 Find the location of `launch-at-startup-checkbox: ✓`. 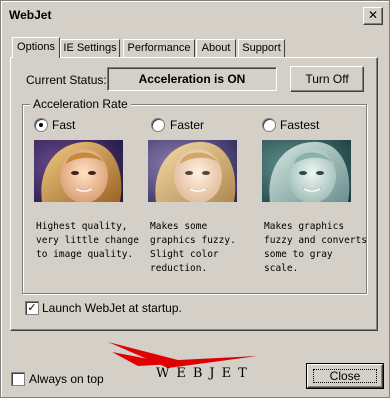

launch-at-startup-checkbox: ✓ is located at coordinates (32, 308).